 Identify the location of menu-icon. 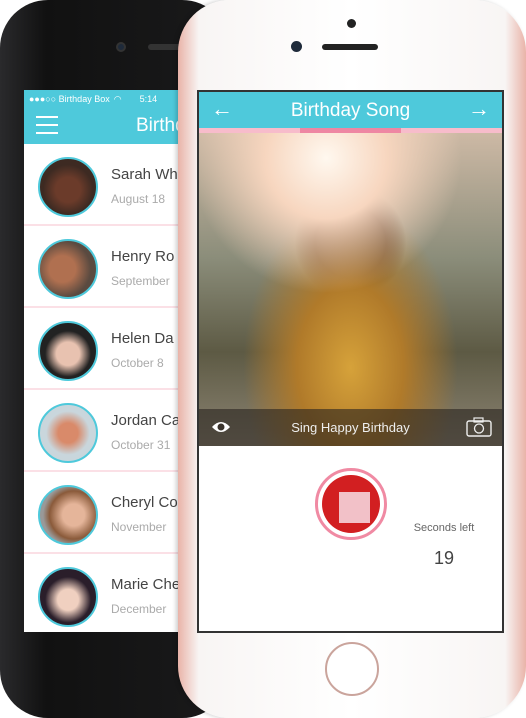
(47, 125).